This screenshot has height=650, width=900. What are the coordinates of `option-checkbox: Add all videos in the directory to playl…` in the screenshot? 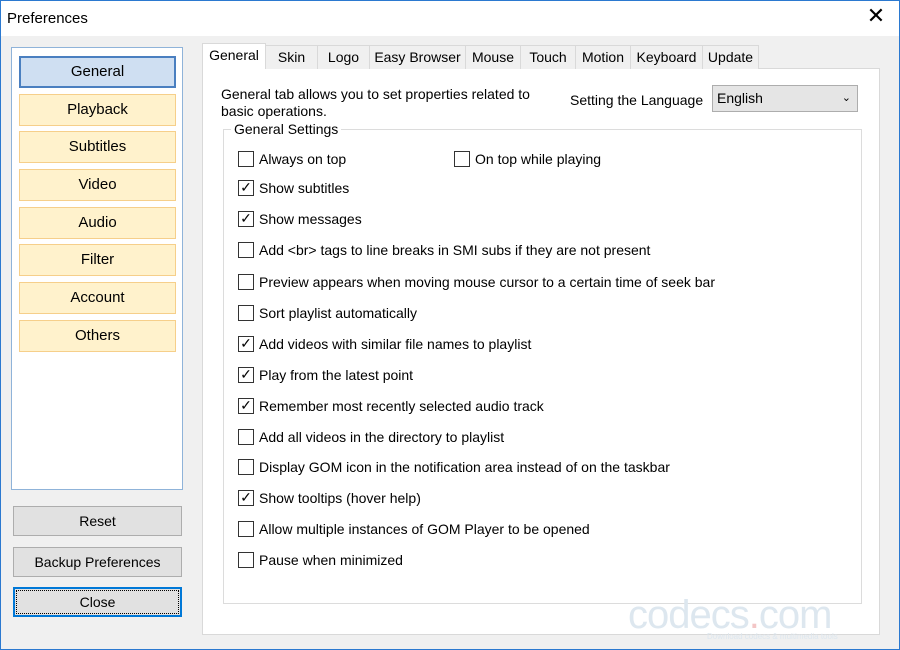 It's located at (371, 437).